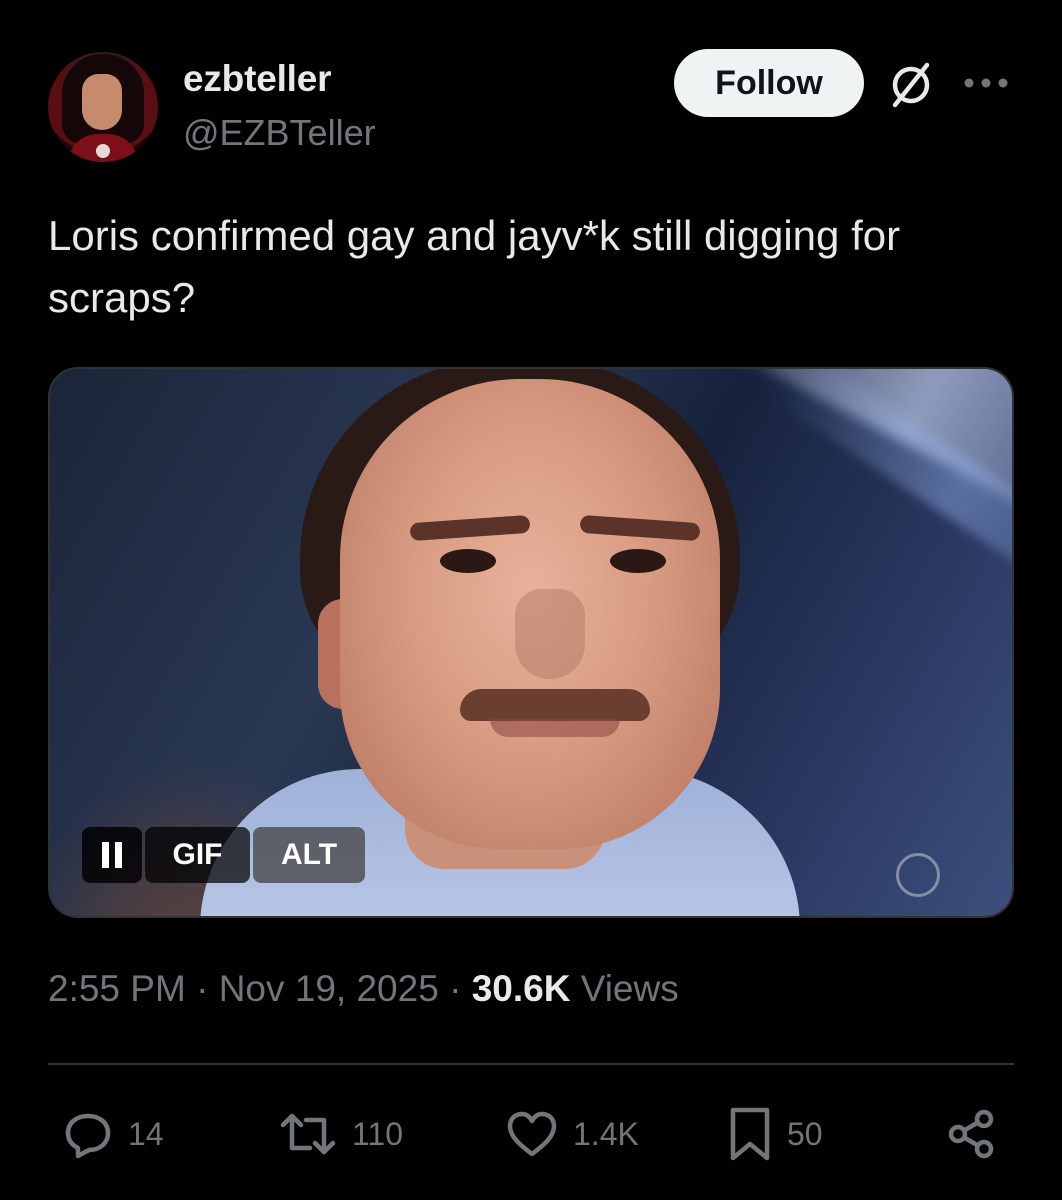  What do you see at coordinates (329, 988) in the screenshot?
I see `tweet-date: Nov 19, 2025` at bounding box center [329, 988].